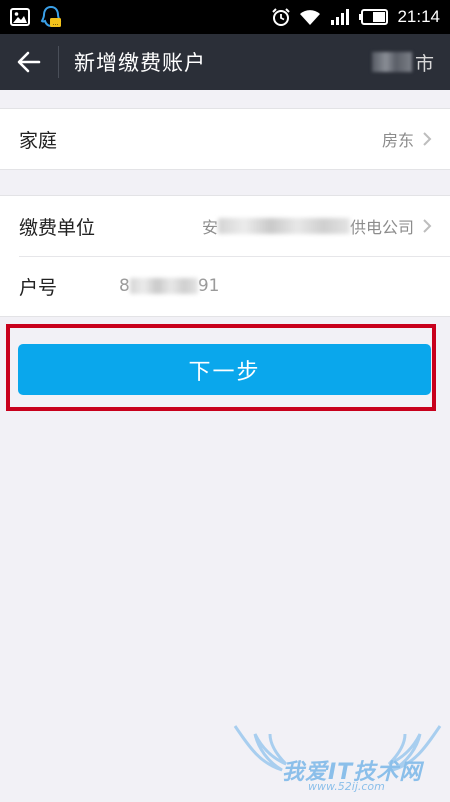  Describe the element at coordinates (374, 17) in the screenshot. I see `battery-icon` at that location.